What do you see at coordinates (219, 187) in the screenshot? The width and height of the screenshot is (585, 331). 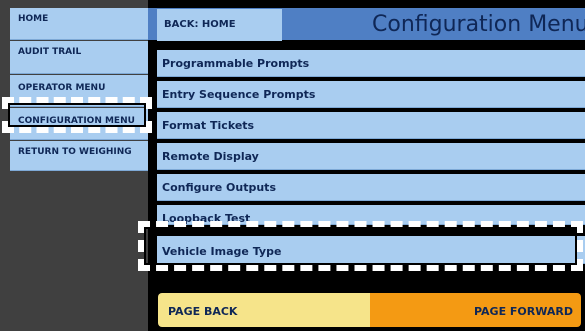 I see `menu-item-label: Configure Outputs` at bounding box center [219, 187].